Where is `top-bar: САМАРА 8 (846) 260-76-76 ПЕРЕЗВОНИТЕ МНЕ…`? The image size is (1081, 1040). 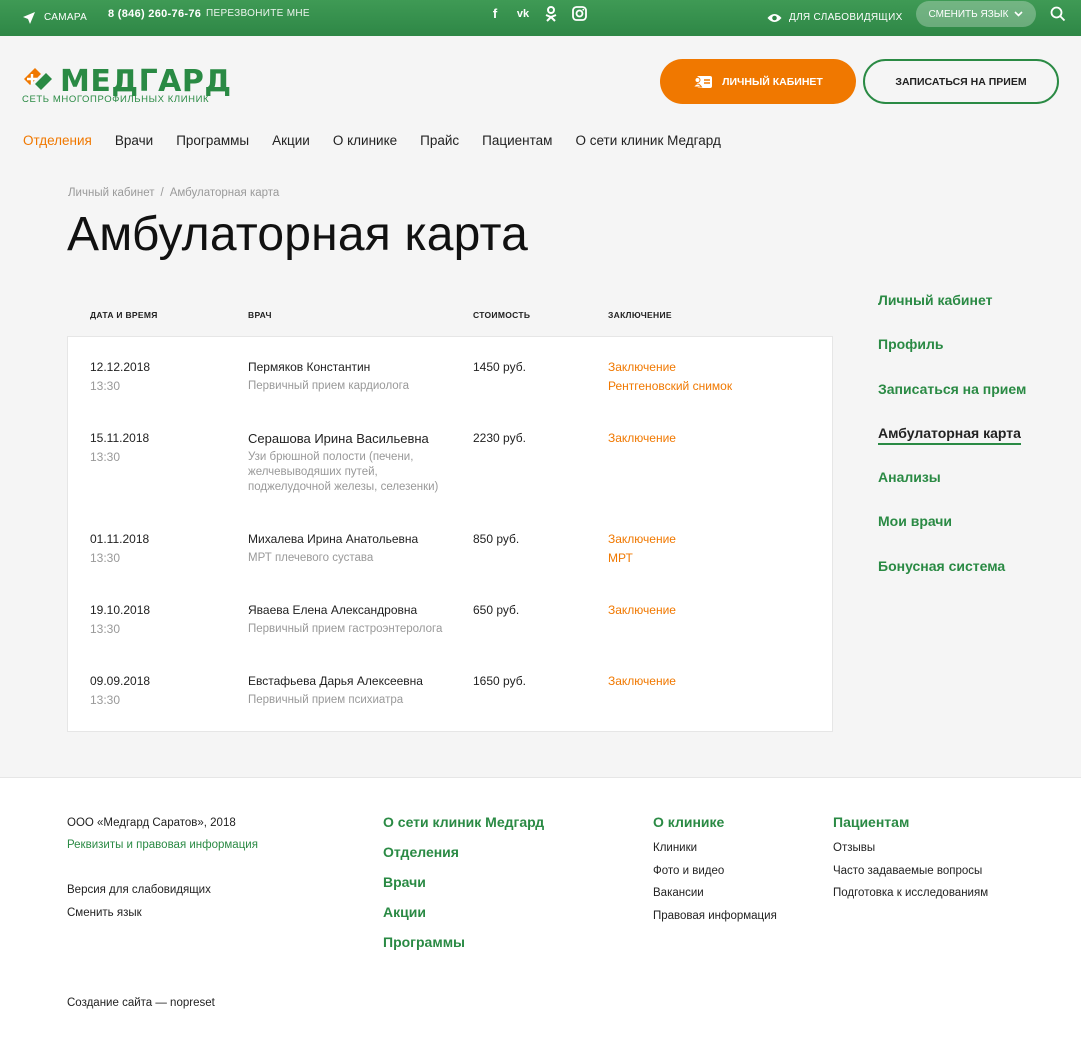
top-bar: САМАРА 8 (846) 260-76-76 ПЕРЕЗВОНИТЕ МНЕ… is located at coordinates (540, 18).